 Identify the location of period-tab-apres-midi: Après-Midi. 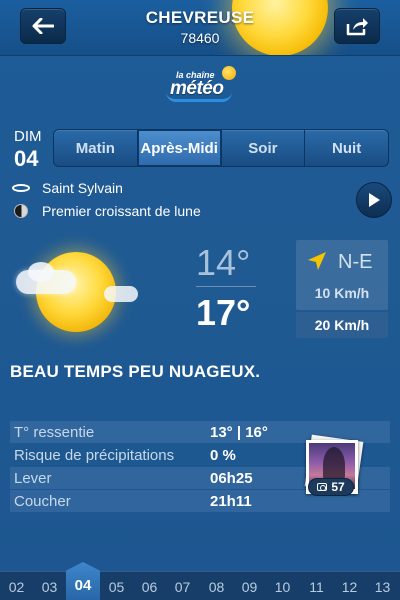
(179, 148).